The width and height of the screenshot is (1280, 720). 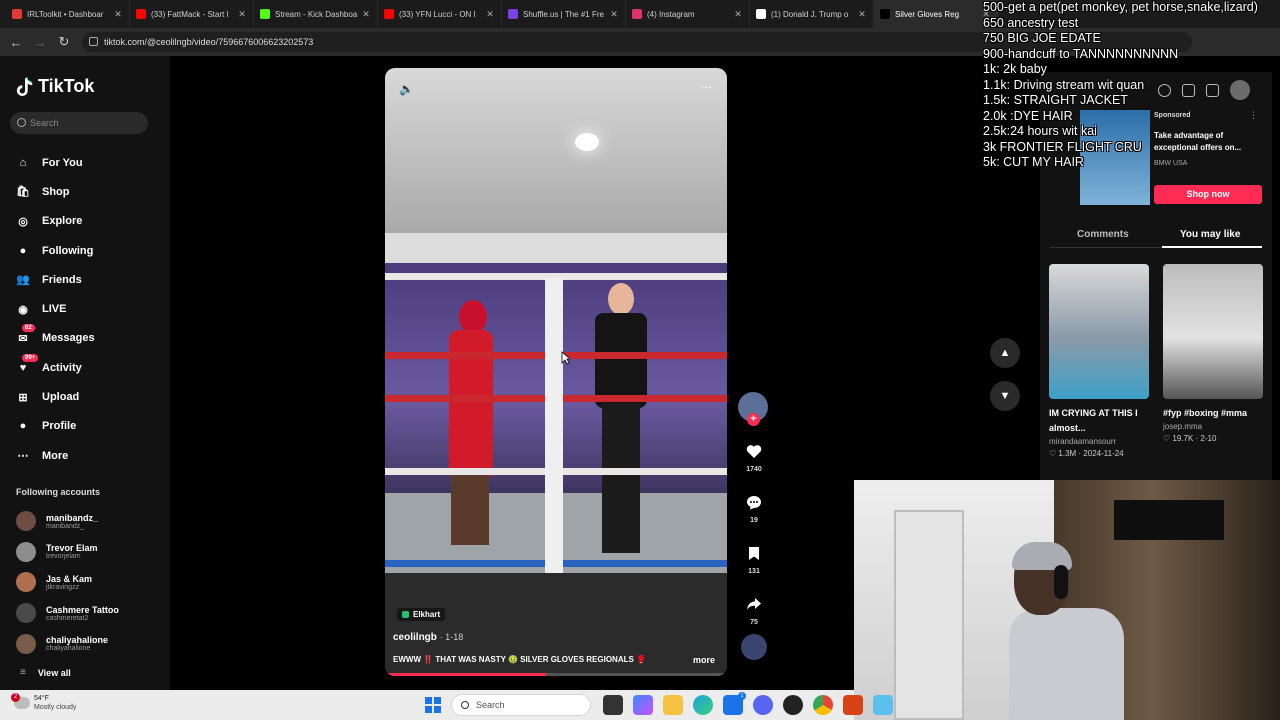 I want to click on account-name: Trevor Elam, so click(x=72, y=548).